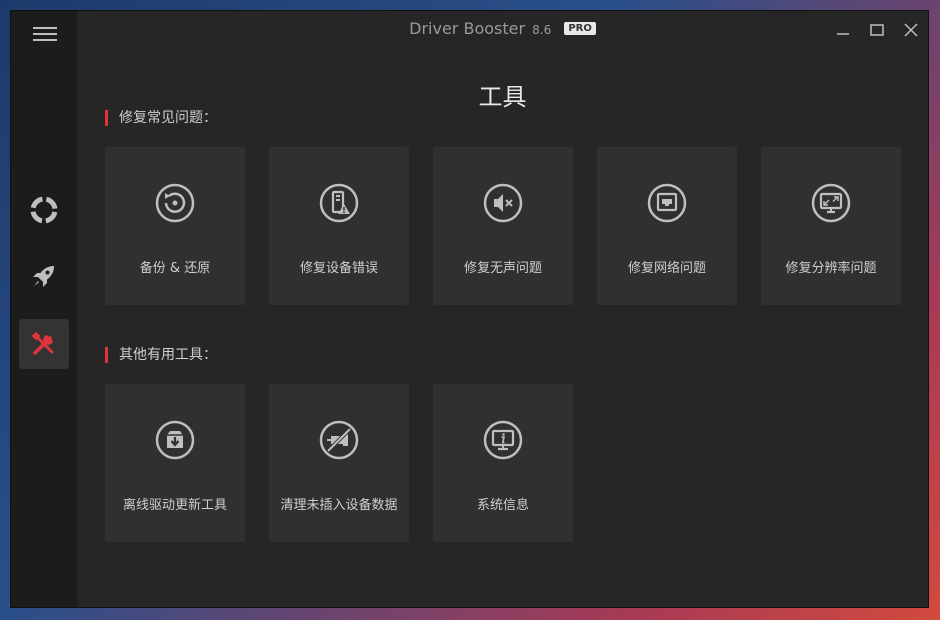 The height and width of the screenshot is (620, 940). What do you see at coordinates (161, 355) in the screenshot?
I see `section-label-other-tools: 其他有用工具：` at bounding box center [161, 355].